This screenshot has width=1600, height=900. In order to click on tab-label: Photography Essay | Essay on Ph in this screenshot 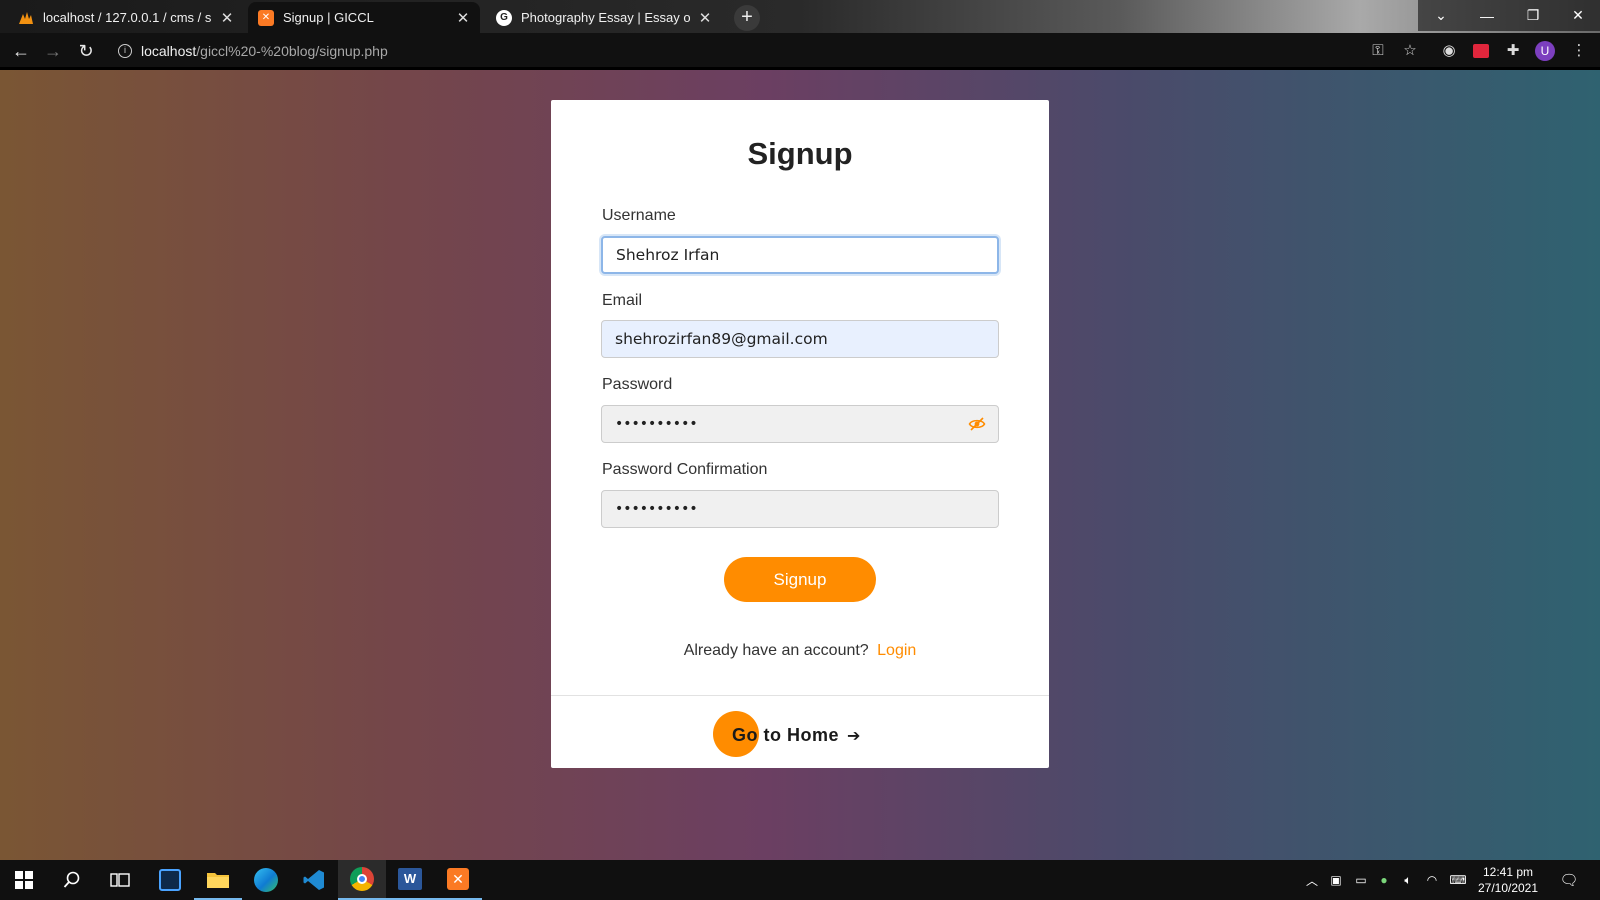, I will do `click(605, 17)`.